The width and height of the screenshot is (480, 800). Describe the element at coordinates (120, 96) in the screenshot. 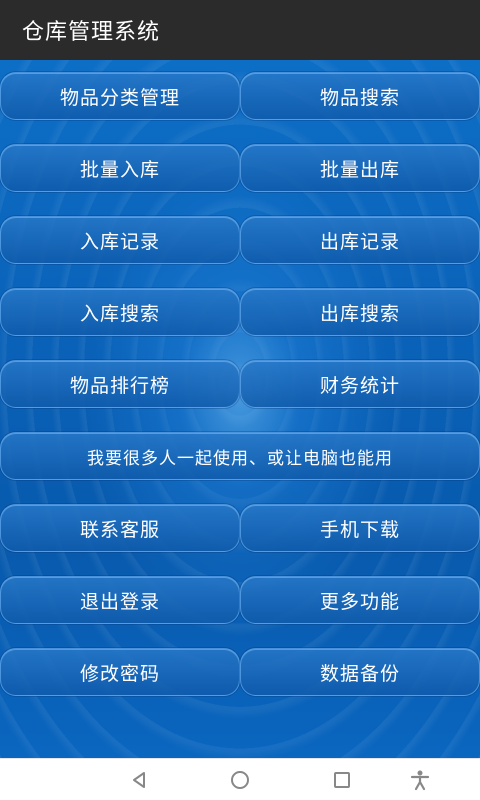

I see `item-category-management-button: 物品分类管理` at that location.